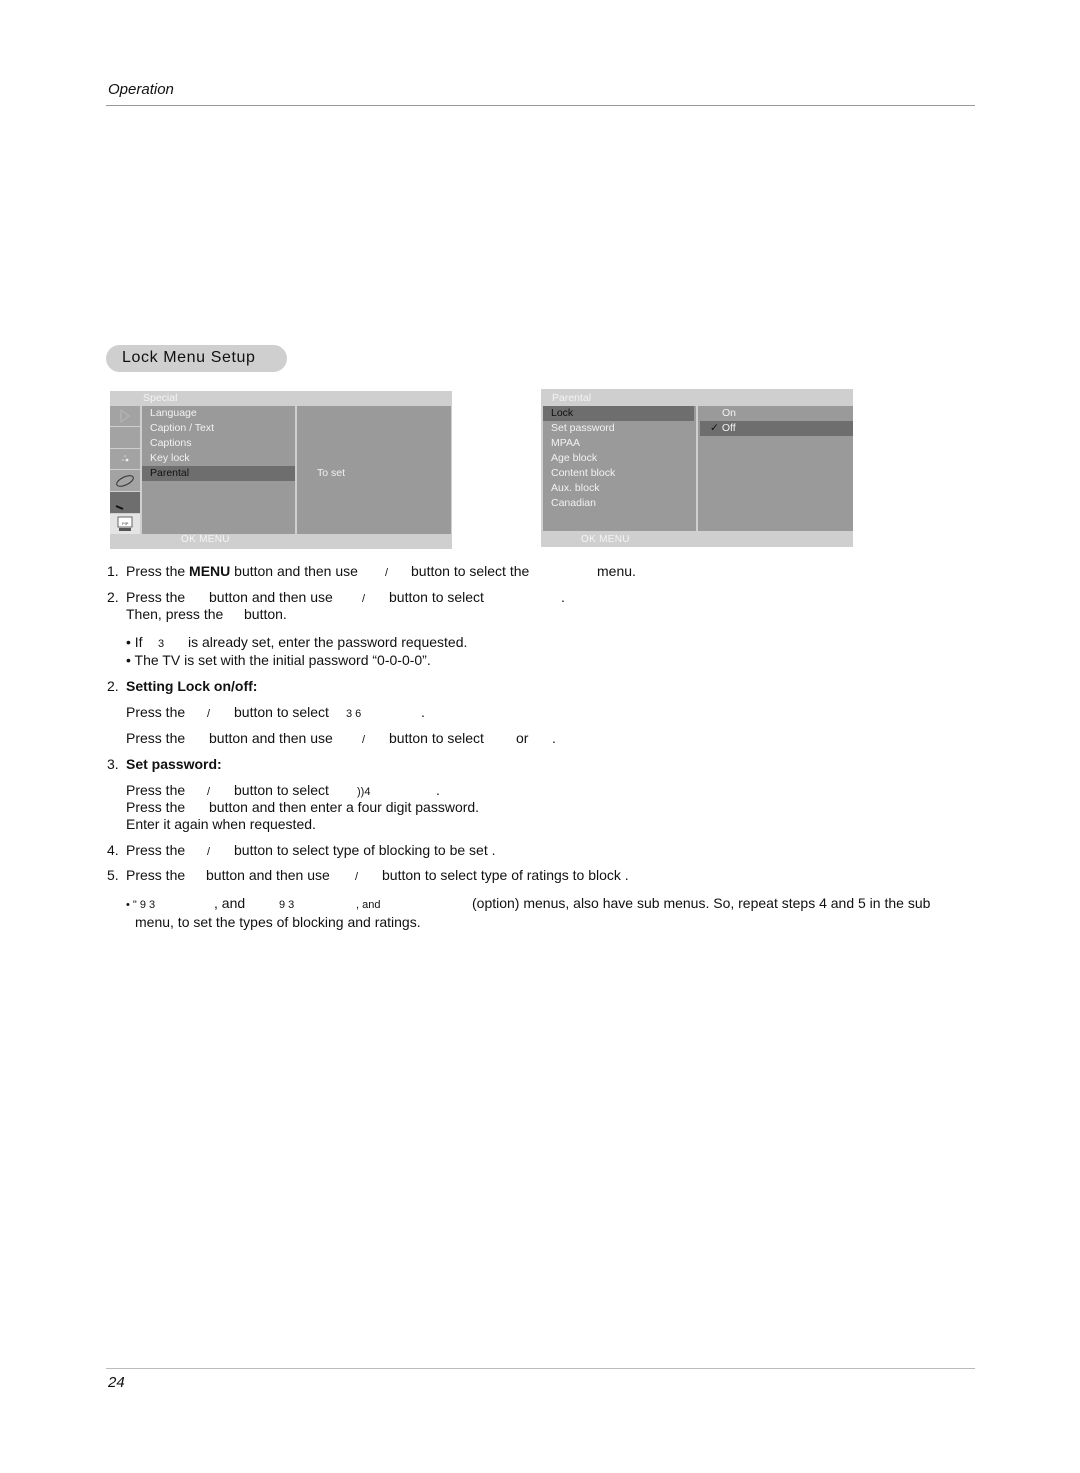  I want to click on osd-special-footer: OK MENU, so click(205, 539).